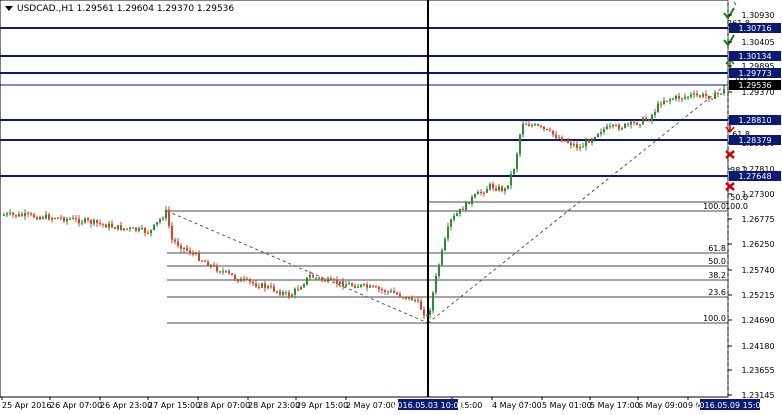 The height and width of the screenshot is (415, 782). I want to click on time-axis-label: 25 Apr 2016, so click(26, 405).